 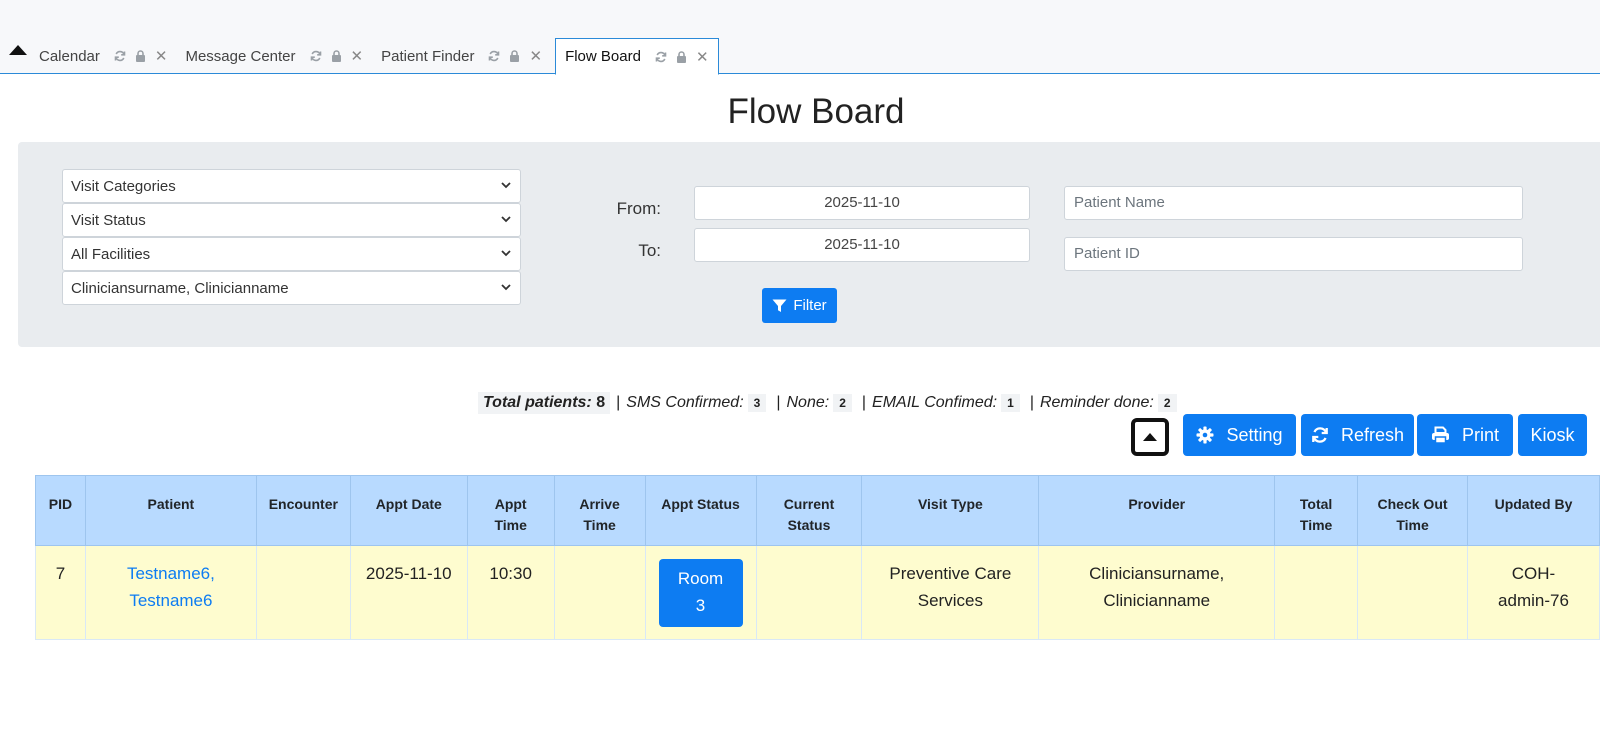 I want to click on print-button: Print, so click(x=1465, y=435).